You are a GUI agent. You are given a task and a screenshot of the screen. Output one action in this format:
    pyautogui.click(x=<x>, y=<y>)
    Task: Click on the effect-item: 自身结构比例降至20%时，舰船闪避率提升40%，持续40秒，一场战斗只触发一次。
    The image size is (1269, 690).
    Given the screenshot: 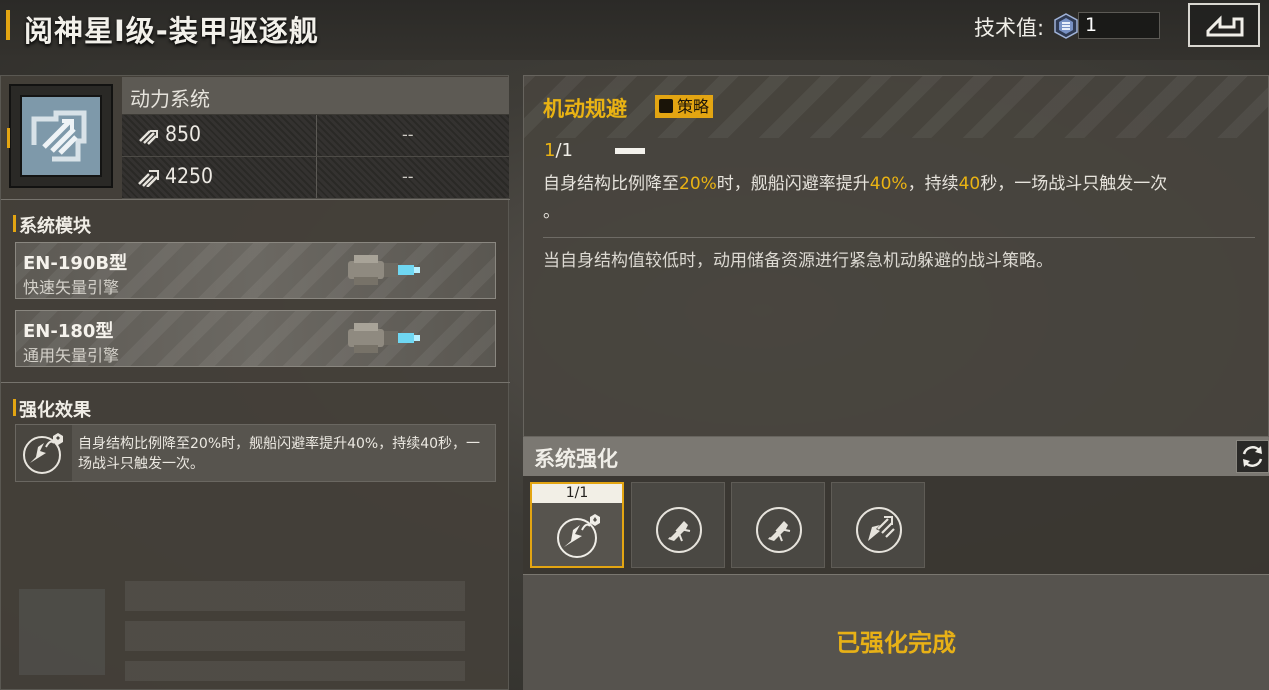 What is the action you would take?
    pyautogui.click(x=255, y=453)
    